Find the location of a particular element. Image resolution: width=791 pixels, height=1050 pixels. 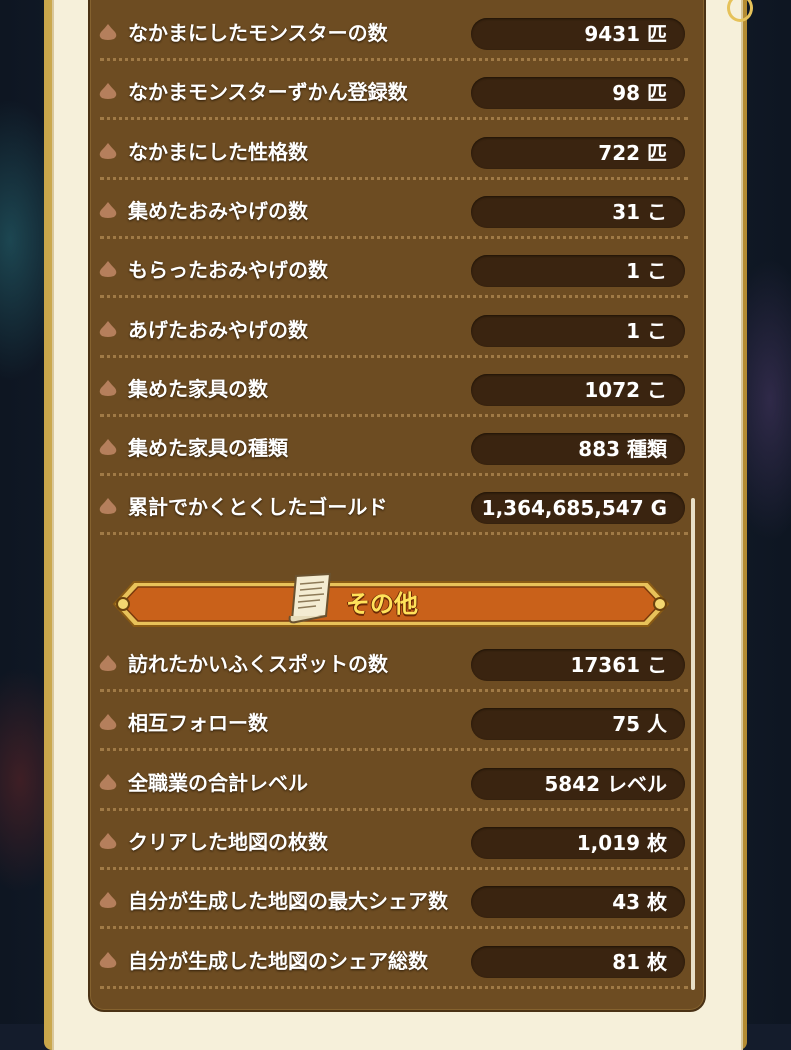

stat-row: なかまモンスターずかん登録数 98 匹 is located at coordinates (394, 91).